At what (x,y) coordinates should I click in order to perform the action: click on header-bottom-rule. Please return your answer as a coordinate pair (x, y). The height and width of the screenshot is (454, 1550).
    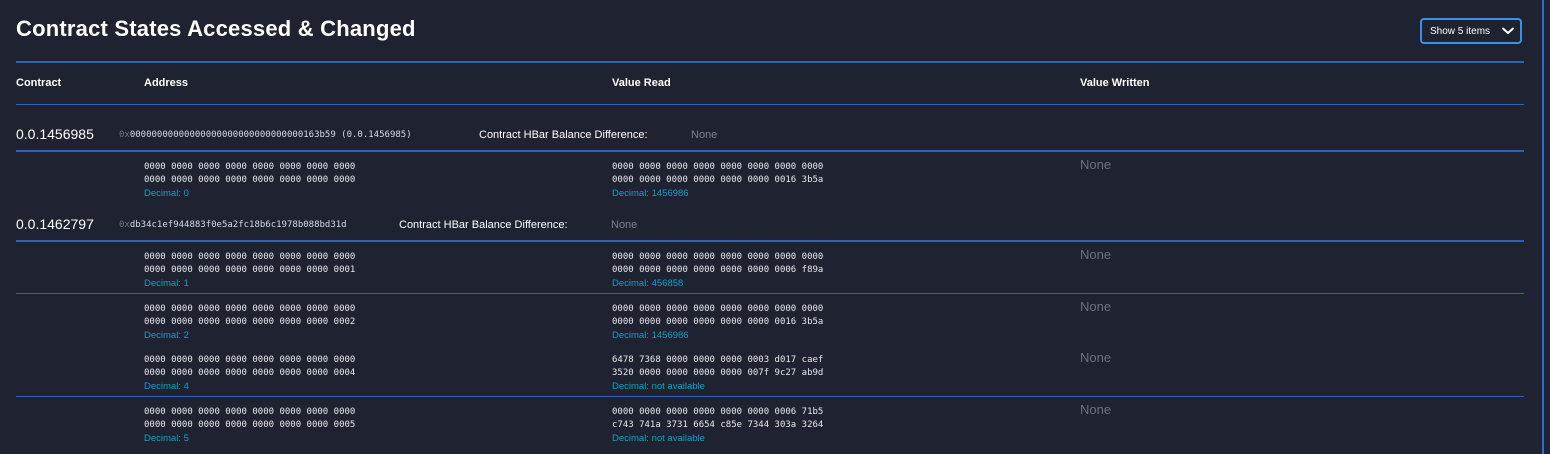
    Looking at the image, I should click on (770, 104).